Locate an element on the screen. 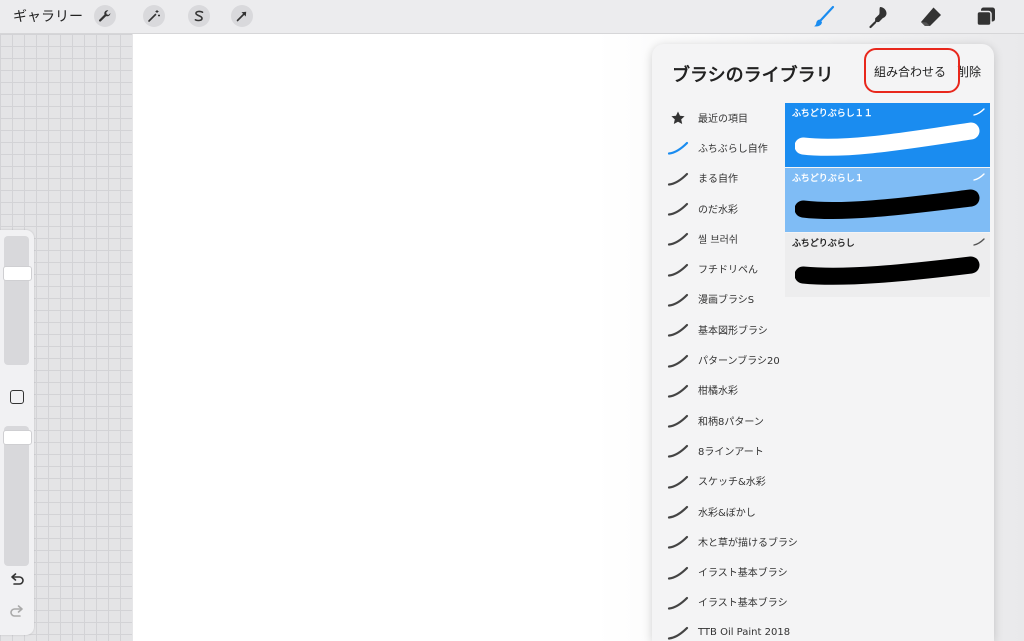 This screenshot has width=1024, height=641. brush-set-item: TTB Oil Paint 2018 is located at coordinates (727, 629).